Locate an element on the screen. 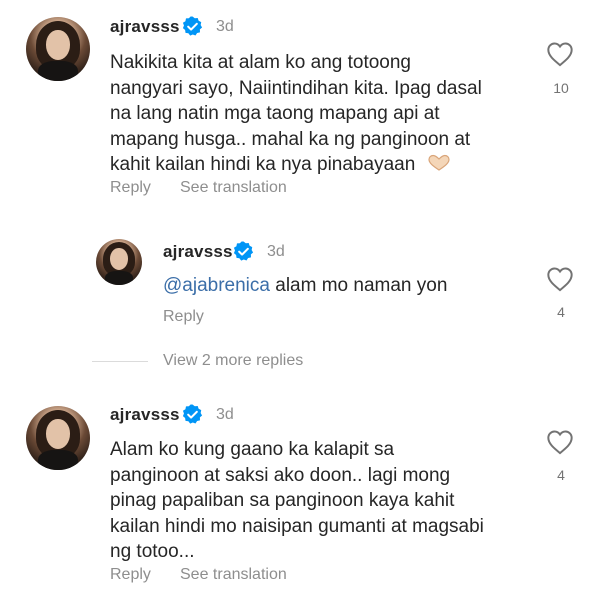  heart-hands-icon is located at coordinates (438, 162).